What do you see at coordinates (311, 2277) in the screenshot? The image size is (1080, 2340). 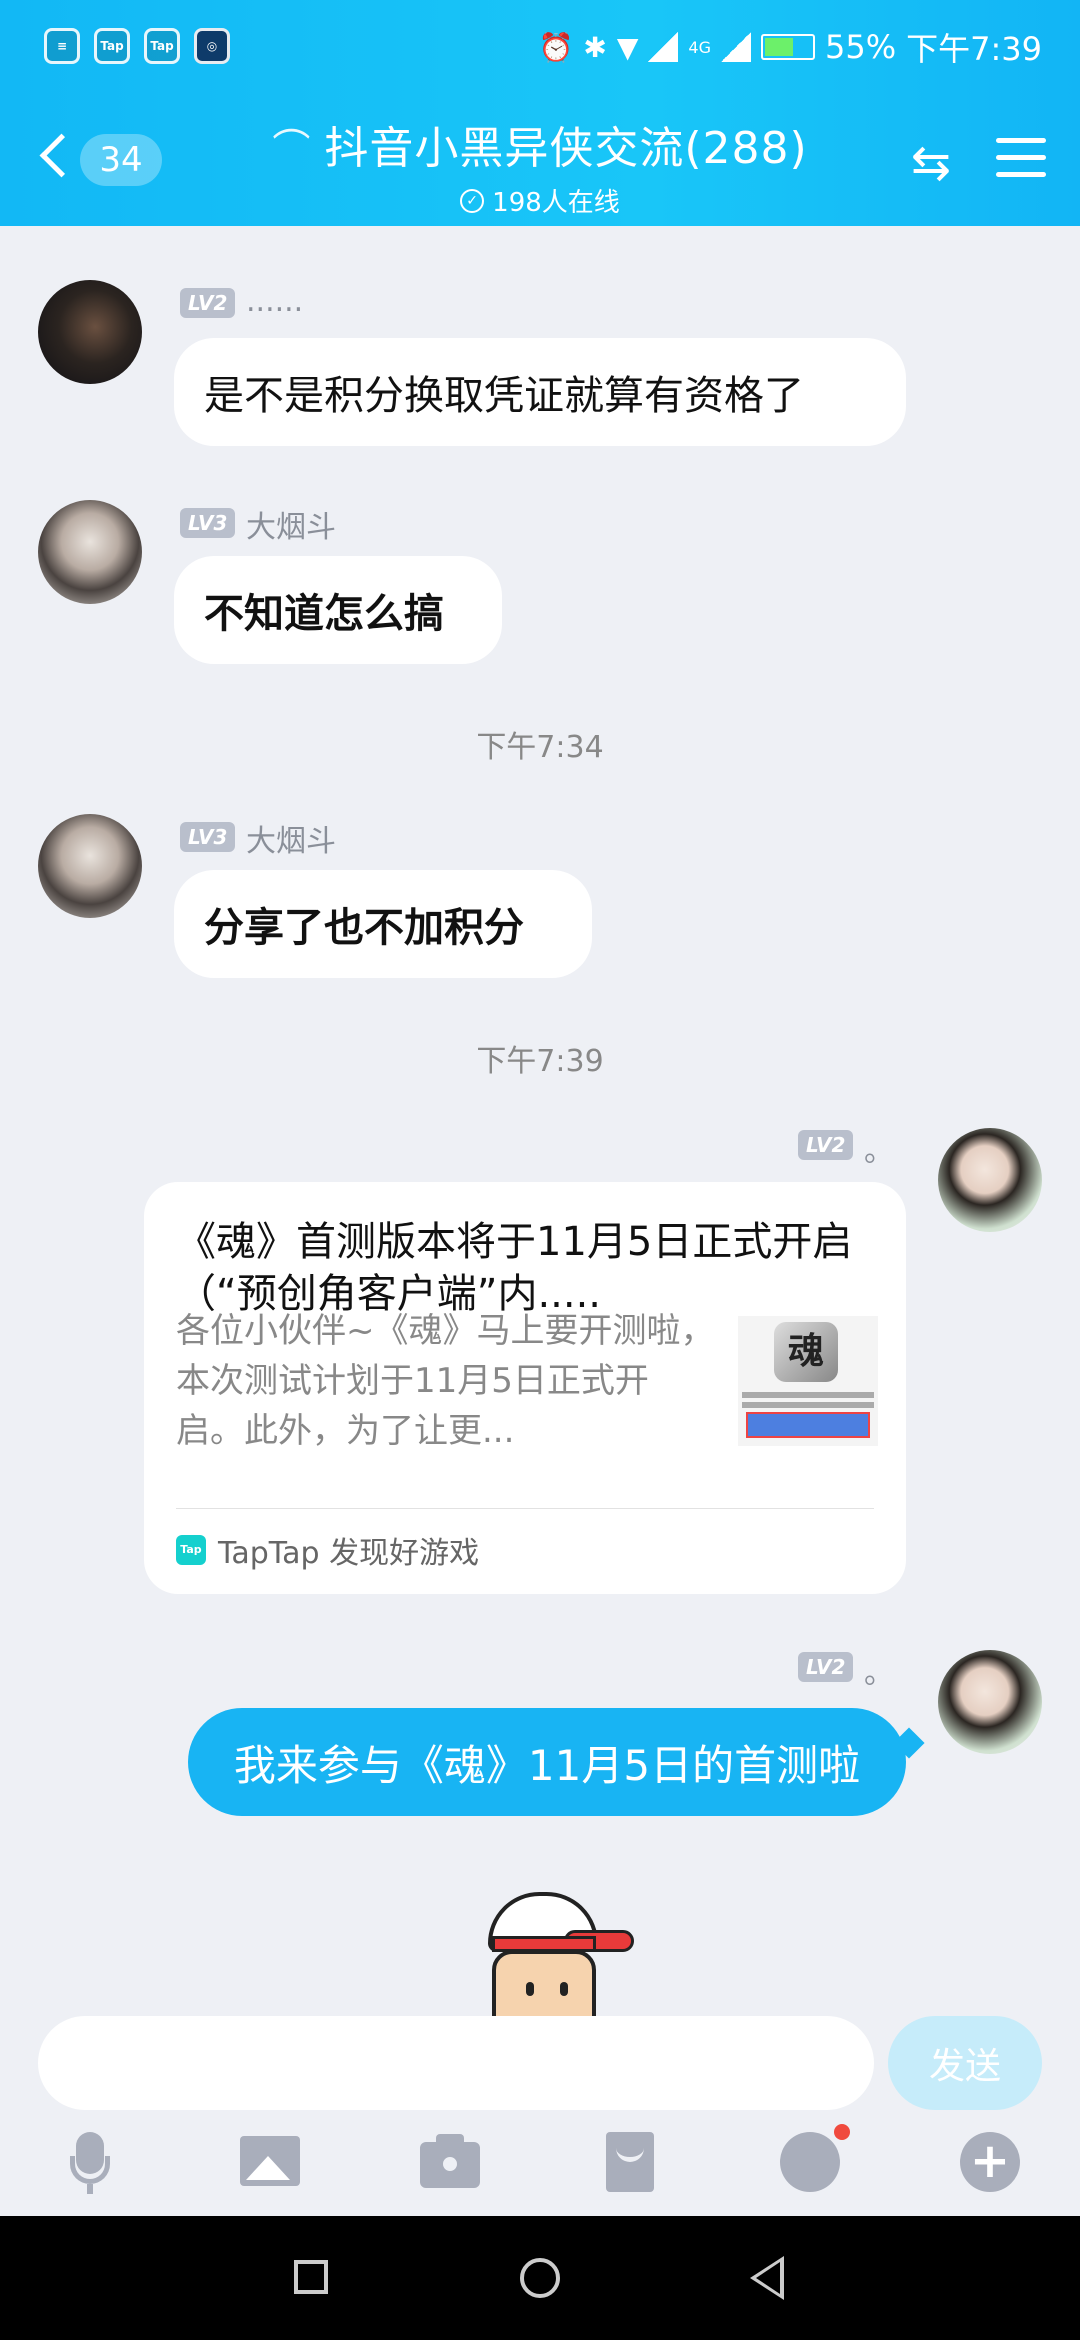 I see `recents-icon` at bounding box center [311, 2277].